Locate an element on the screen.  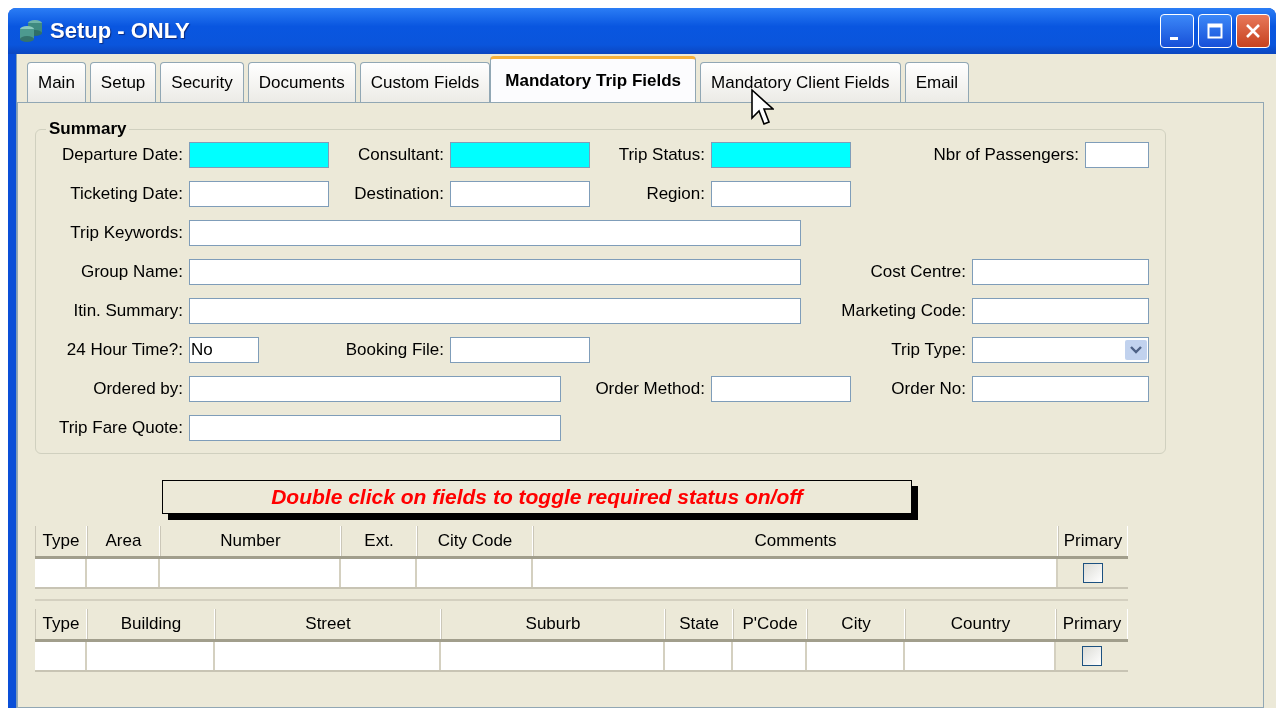
field-label: Nbr of Passengers: is located at coordinates (1006, 154).